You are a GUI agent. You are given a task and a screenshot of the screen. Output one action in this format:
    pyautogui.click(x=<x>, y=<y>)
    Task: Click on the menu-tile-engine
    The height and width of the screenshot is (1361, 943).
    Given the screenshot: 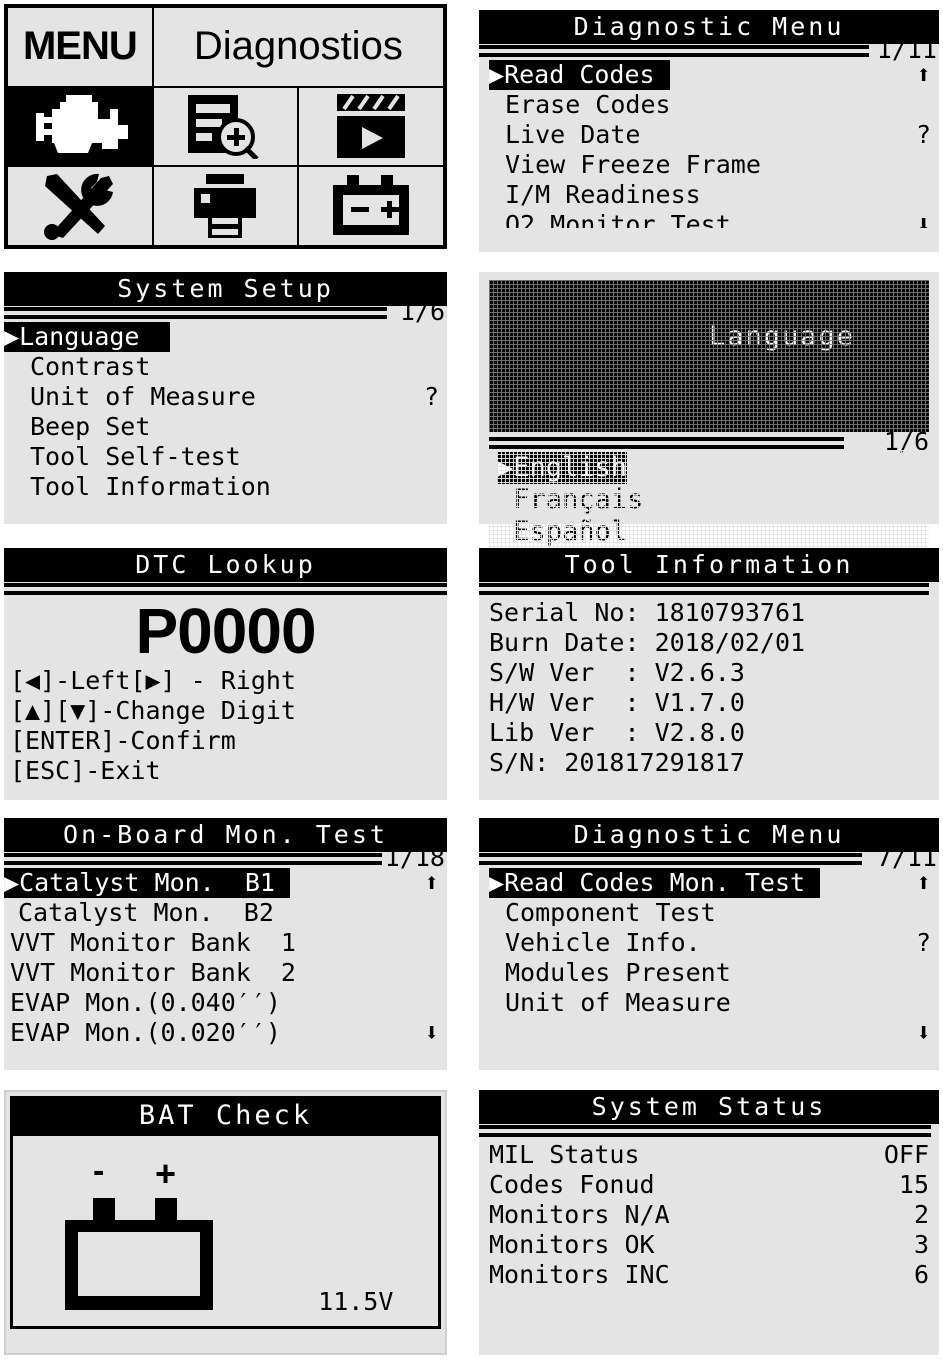 What is the action you would take?
    pyautogui.click(x=80, y=126)
    